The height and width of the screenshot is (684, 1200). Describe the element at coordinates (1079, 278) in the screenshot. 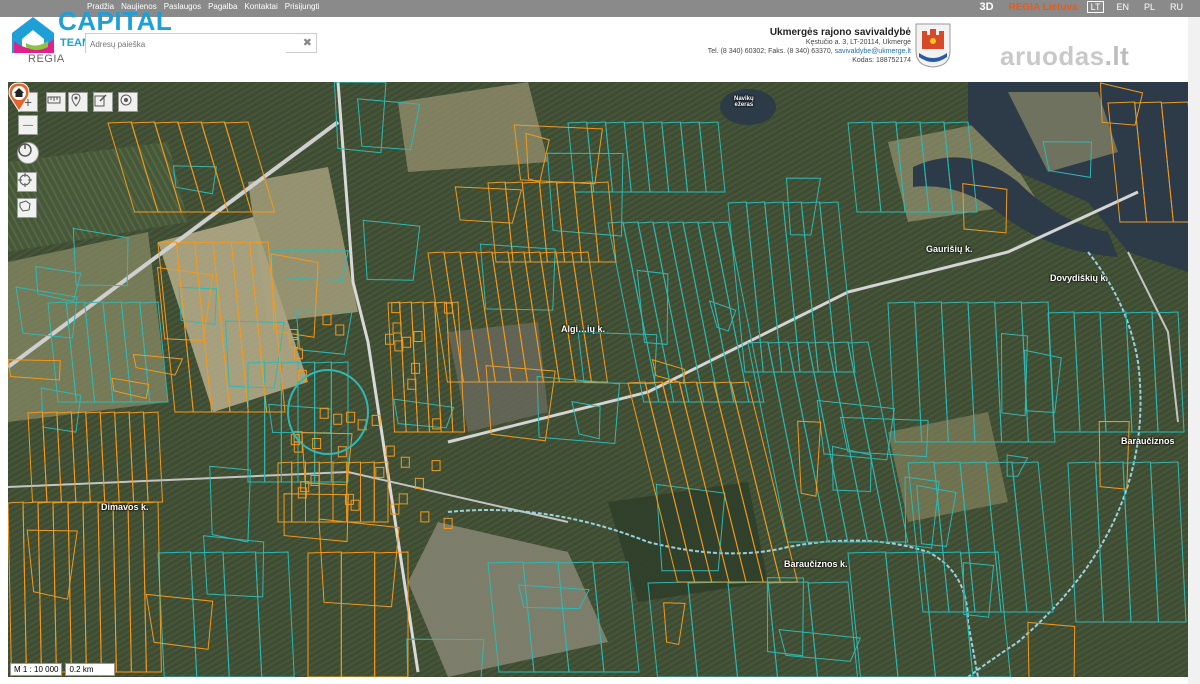

I see `place-label-dovydiskiu: Dovydiškių k.` at that location.